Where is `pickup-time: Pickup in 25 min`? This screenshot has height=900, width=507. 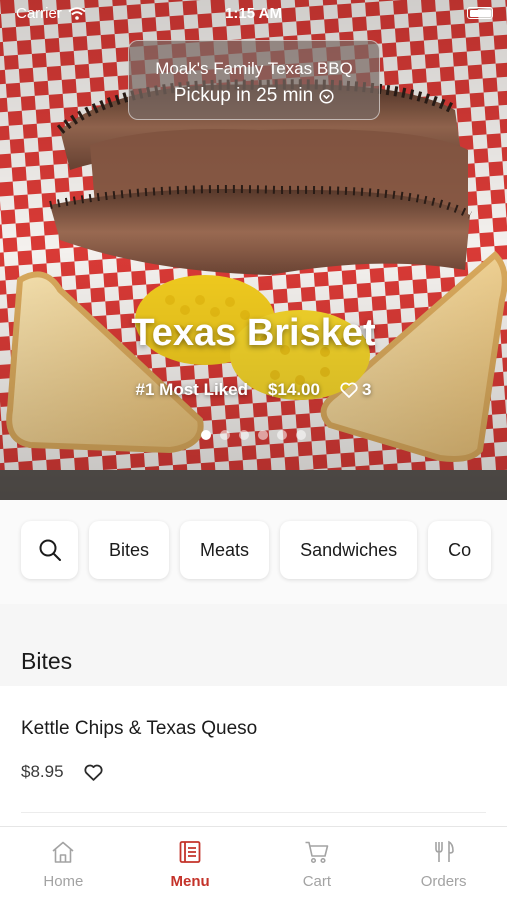
pickup-time: Pickup in 25 min is located at coordinates (254, 96).